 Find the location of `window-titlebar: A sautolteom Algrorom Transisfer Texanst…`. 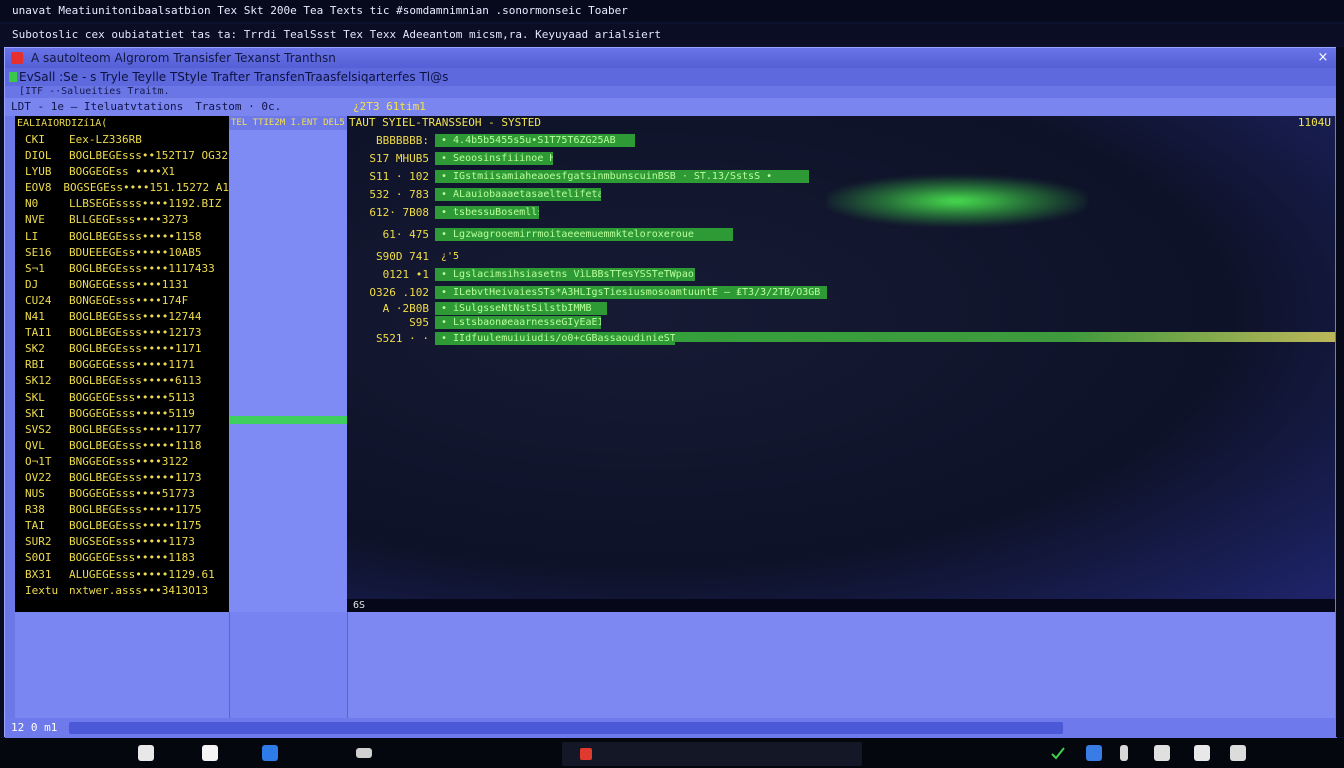

window-titlebar: A sautolteom Algrorom Transisfer Texanst… is located at coordinates (671, 58).